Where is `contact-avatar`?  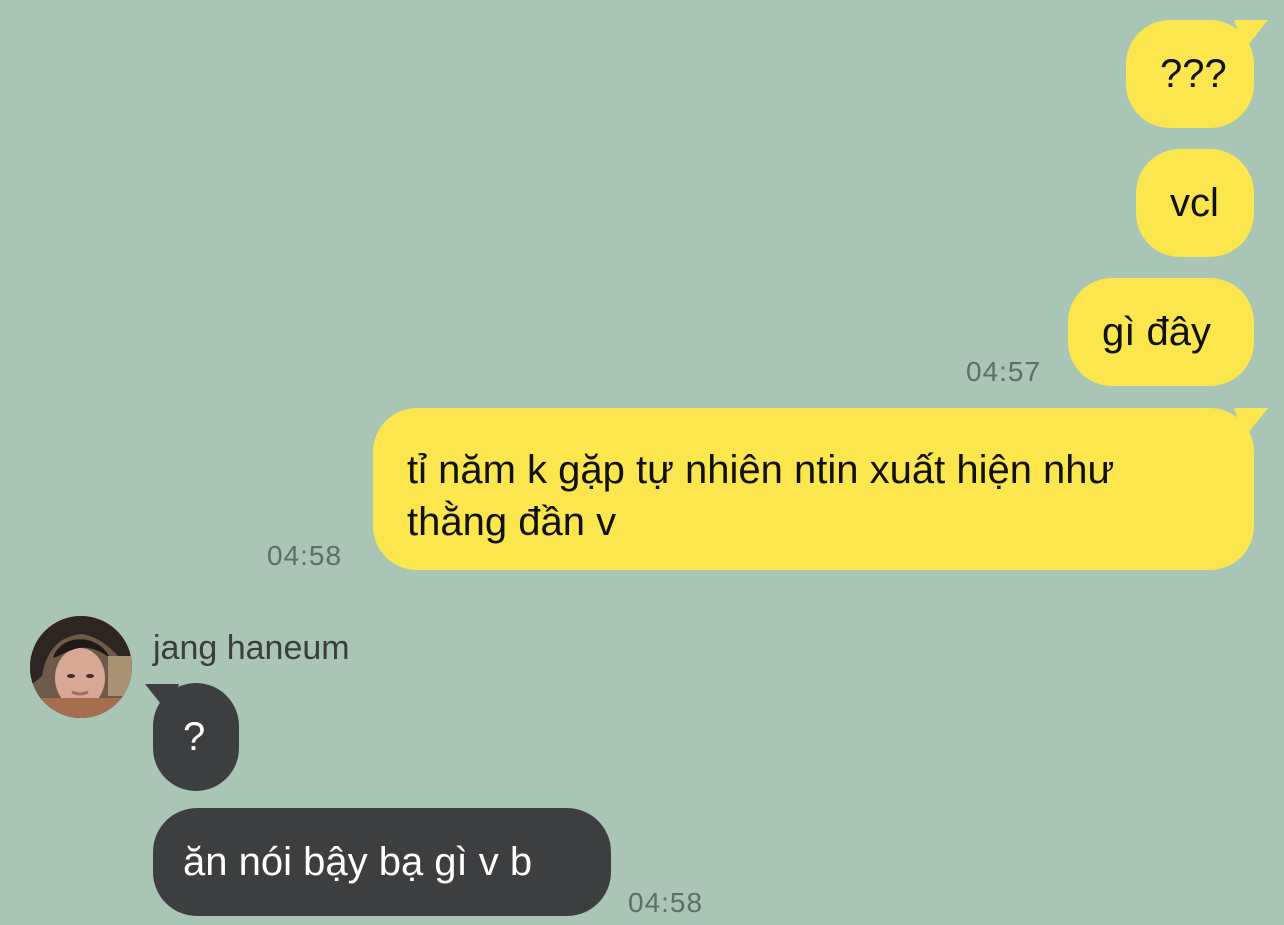 contact-avatar is located at coordinates (81, 667).